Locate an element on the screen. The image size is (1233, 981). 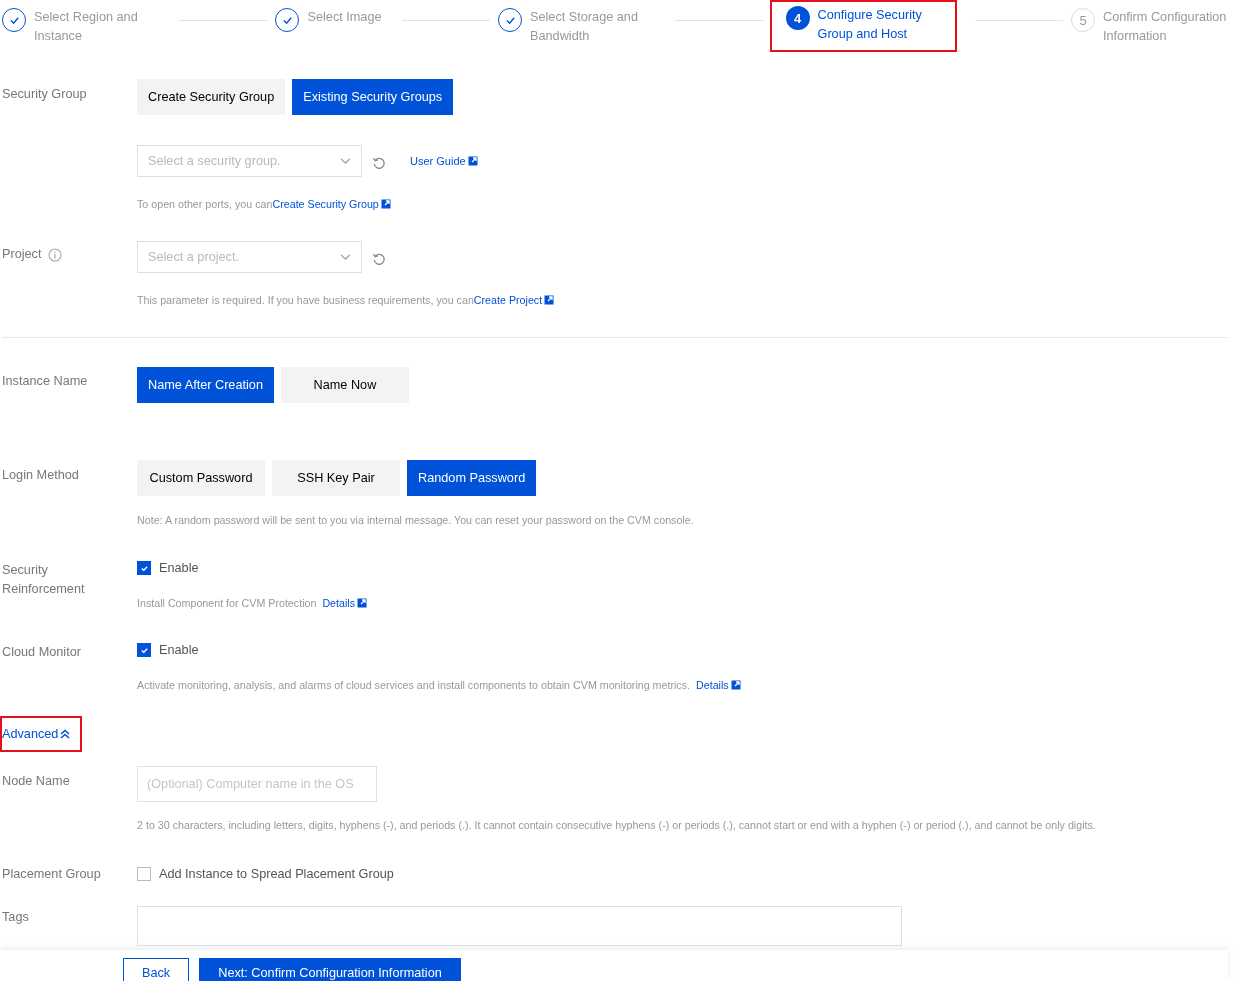
info-icon is located at coordinates (54, 254).